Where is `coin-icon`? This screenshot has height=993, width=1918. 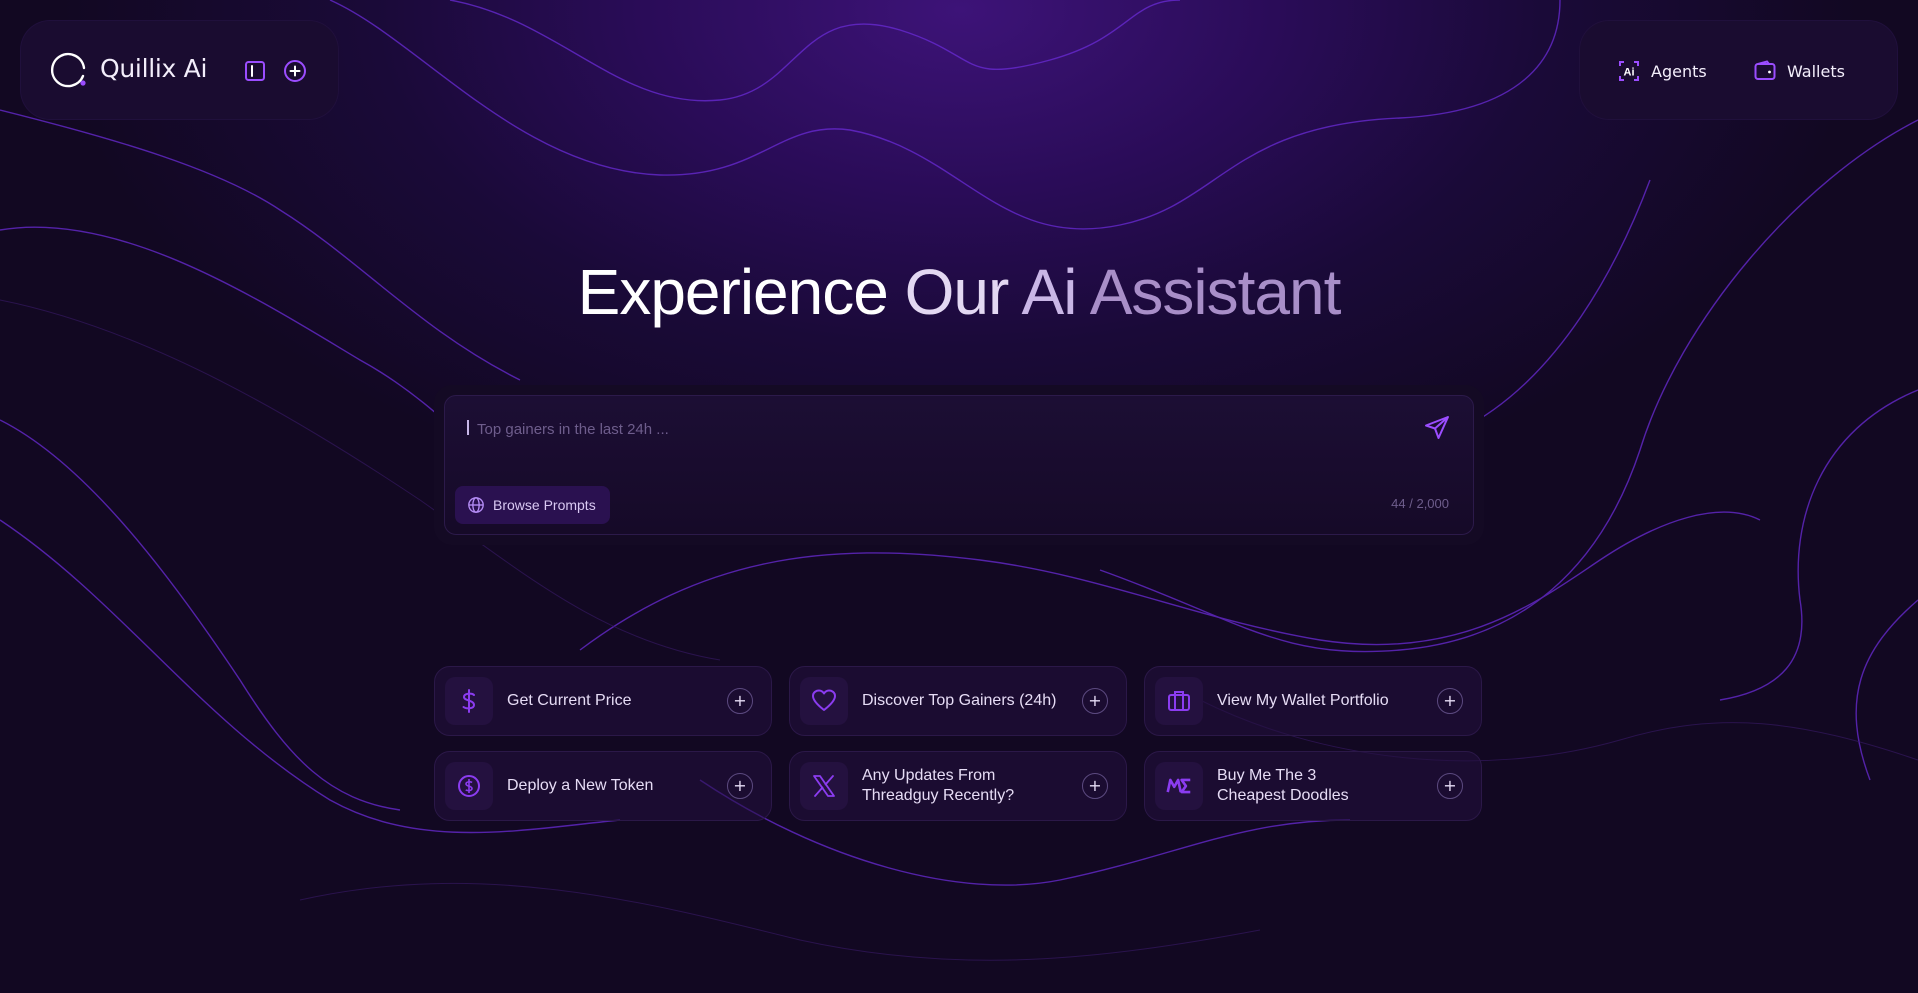
coin-icon is located at coordinates (469, 786).